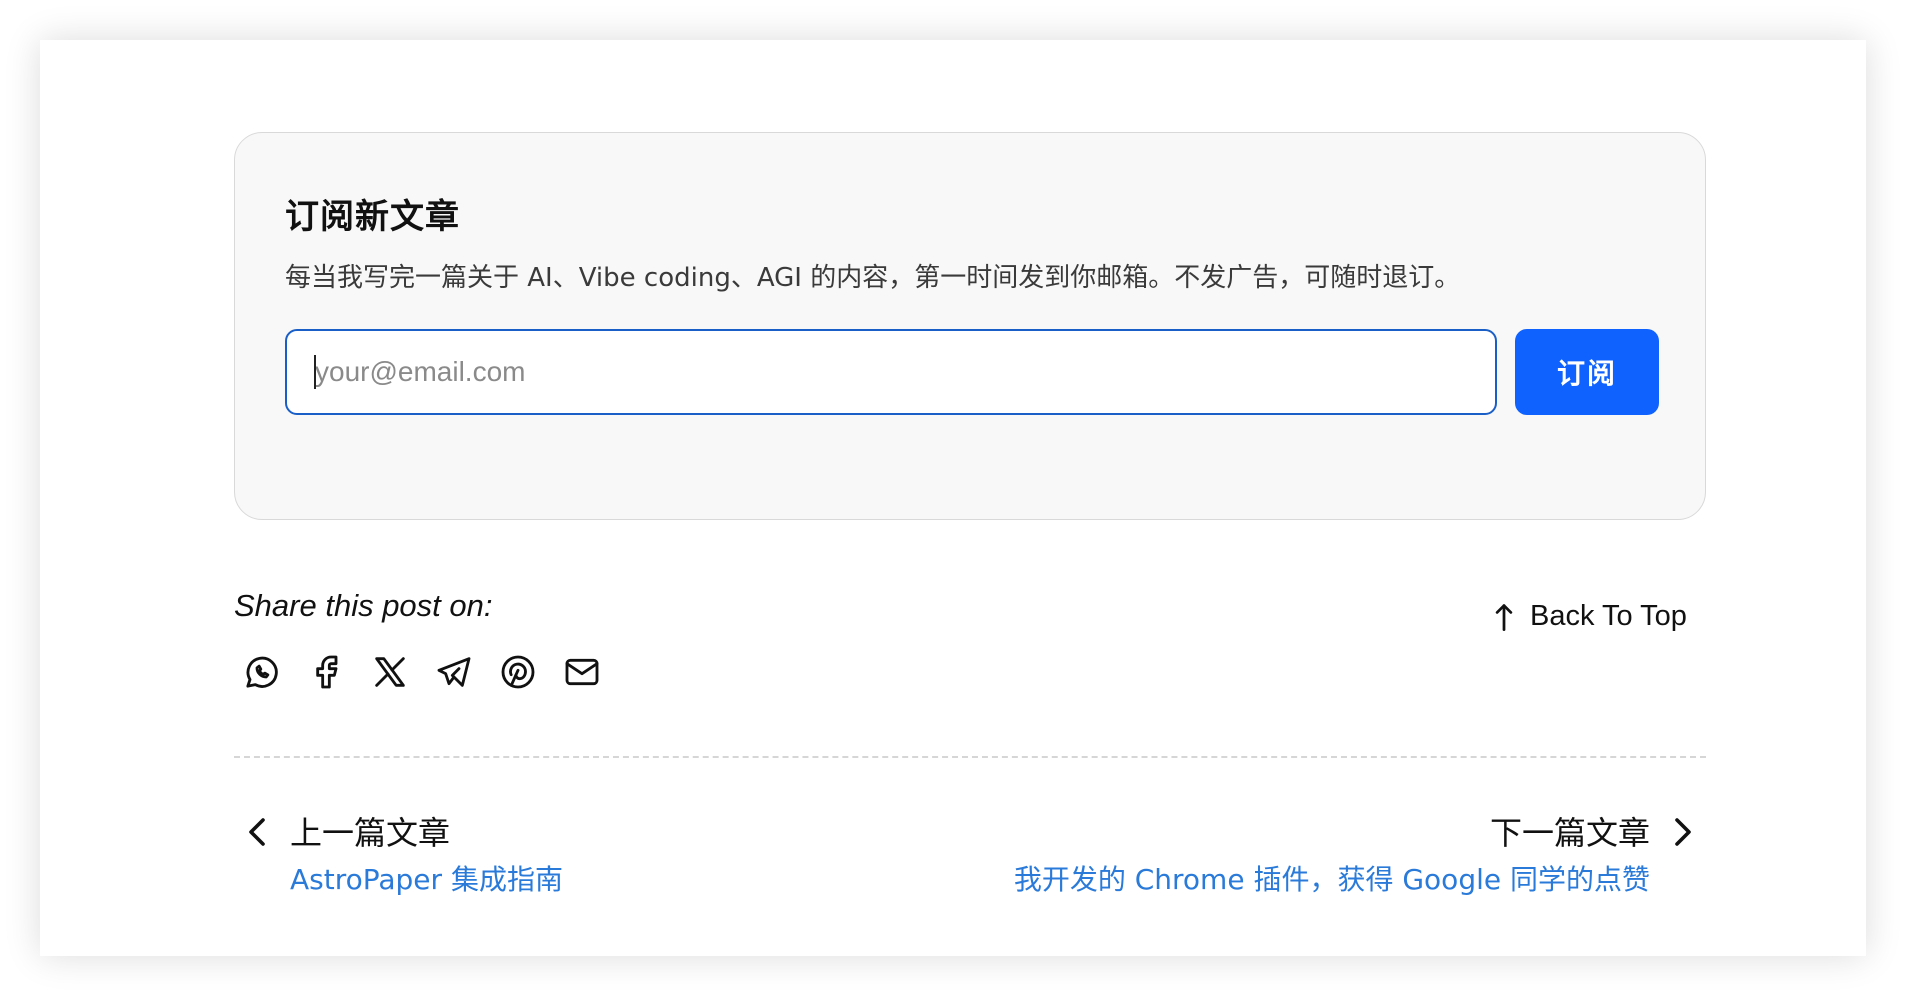 The image size is (1906, 996). What do you see at coordinates (422, 672) in the screenshot?
I see `share-icon-list` at bounding box center [422, 672].